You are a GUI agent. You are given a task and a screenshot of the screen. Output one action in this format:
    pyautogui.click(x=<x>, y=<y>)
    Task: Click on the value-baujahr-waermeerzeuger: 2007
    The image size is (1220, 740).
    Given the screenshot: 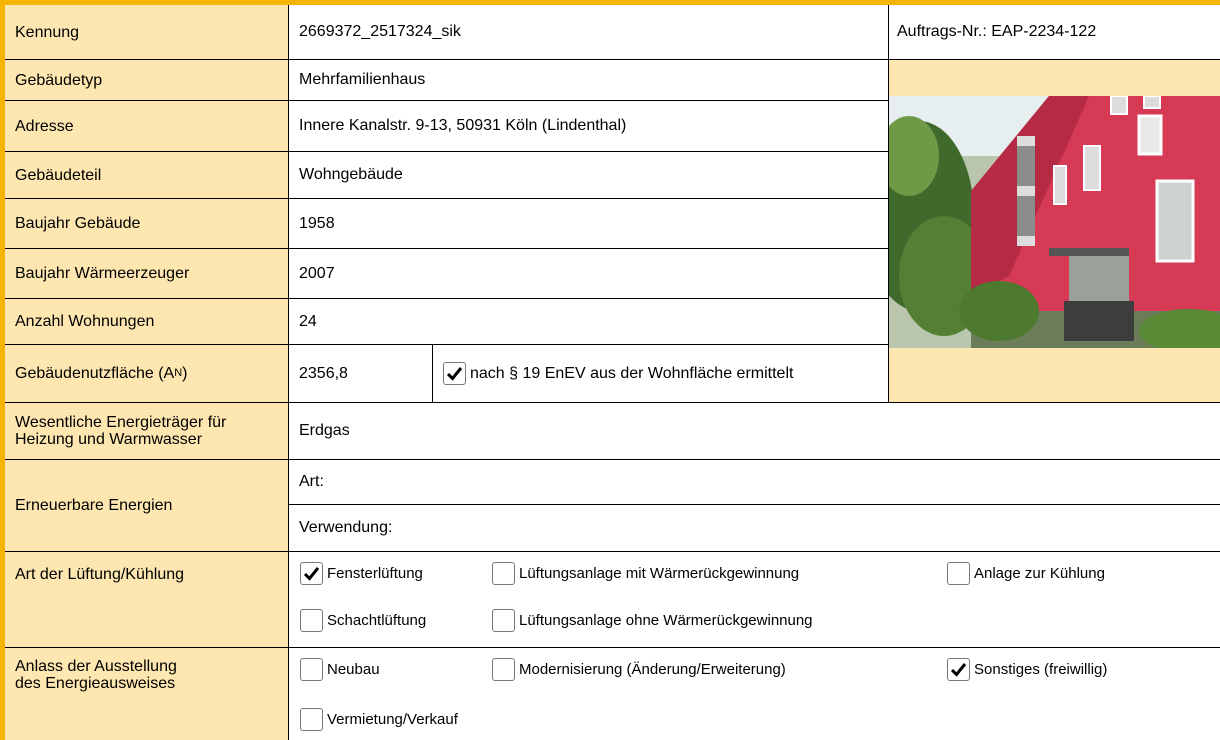 What is the action you would take?
    pyautogui.click(x=589, y=274)
    